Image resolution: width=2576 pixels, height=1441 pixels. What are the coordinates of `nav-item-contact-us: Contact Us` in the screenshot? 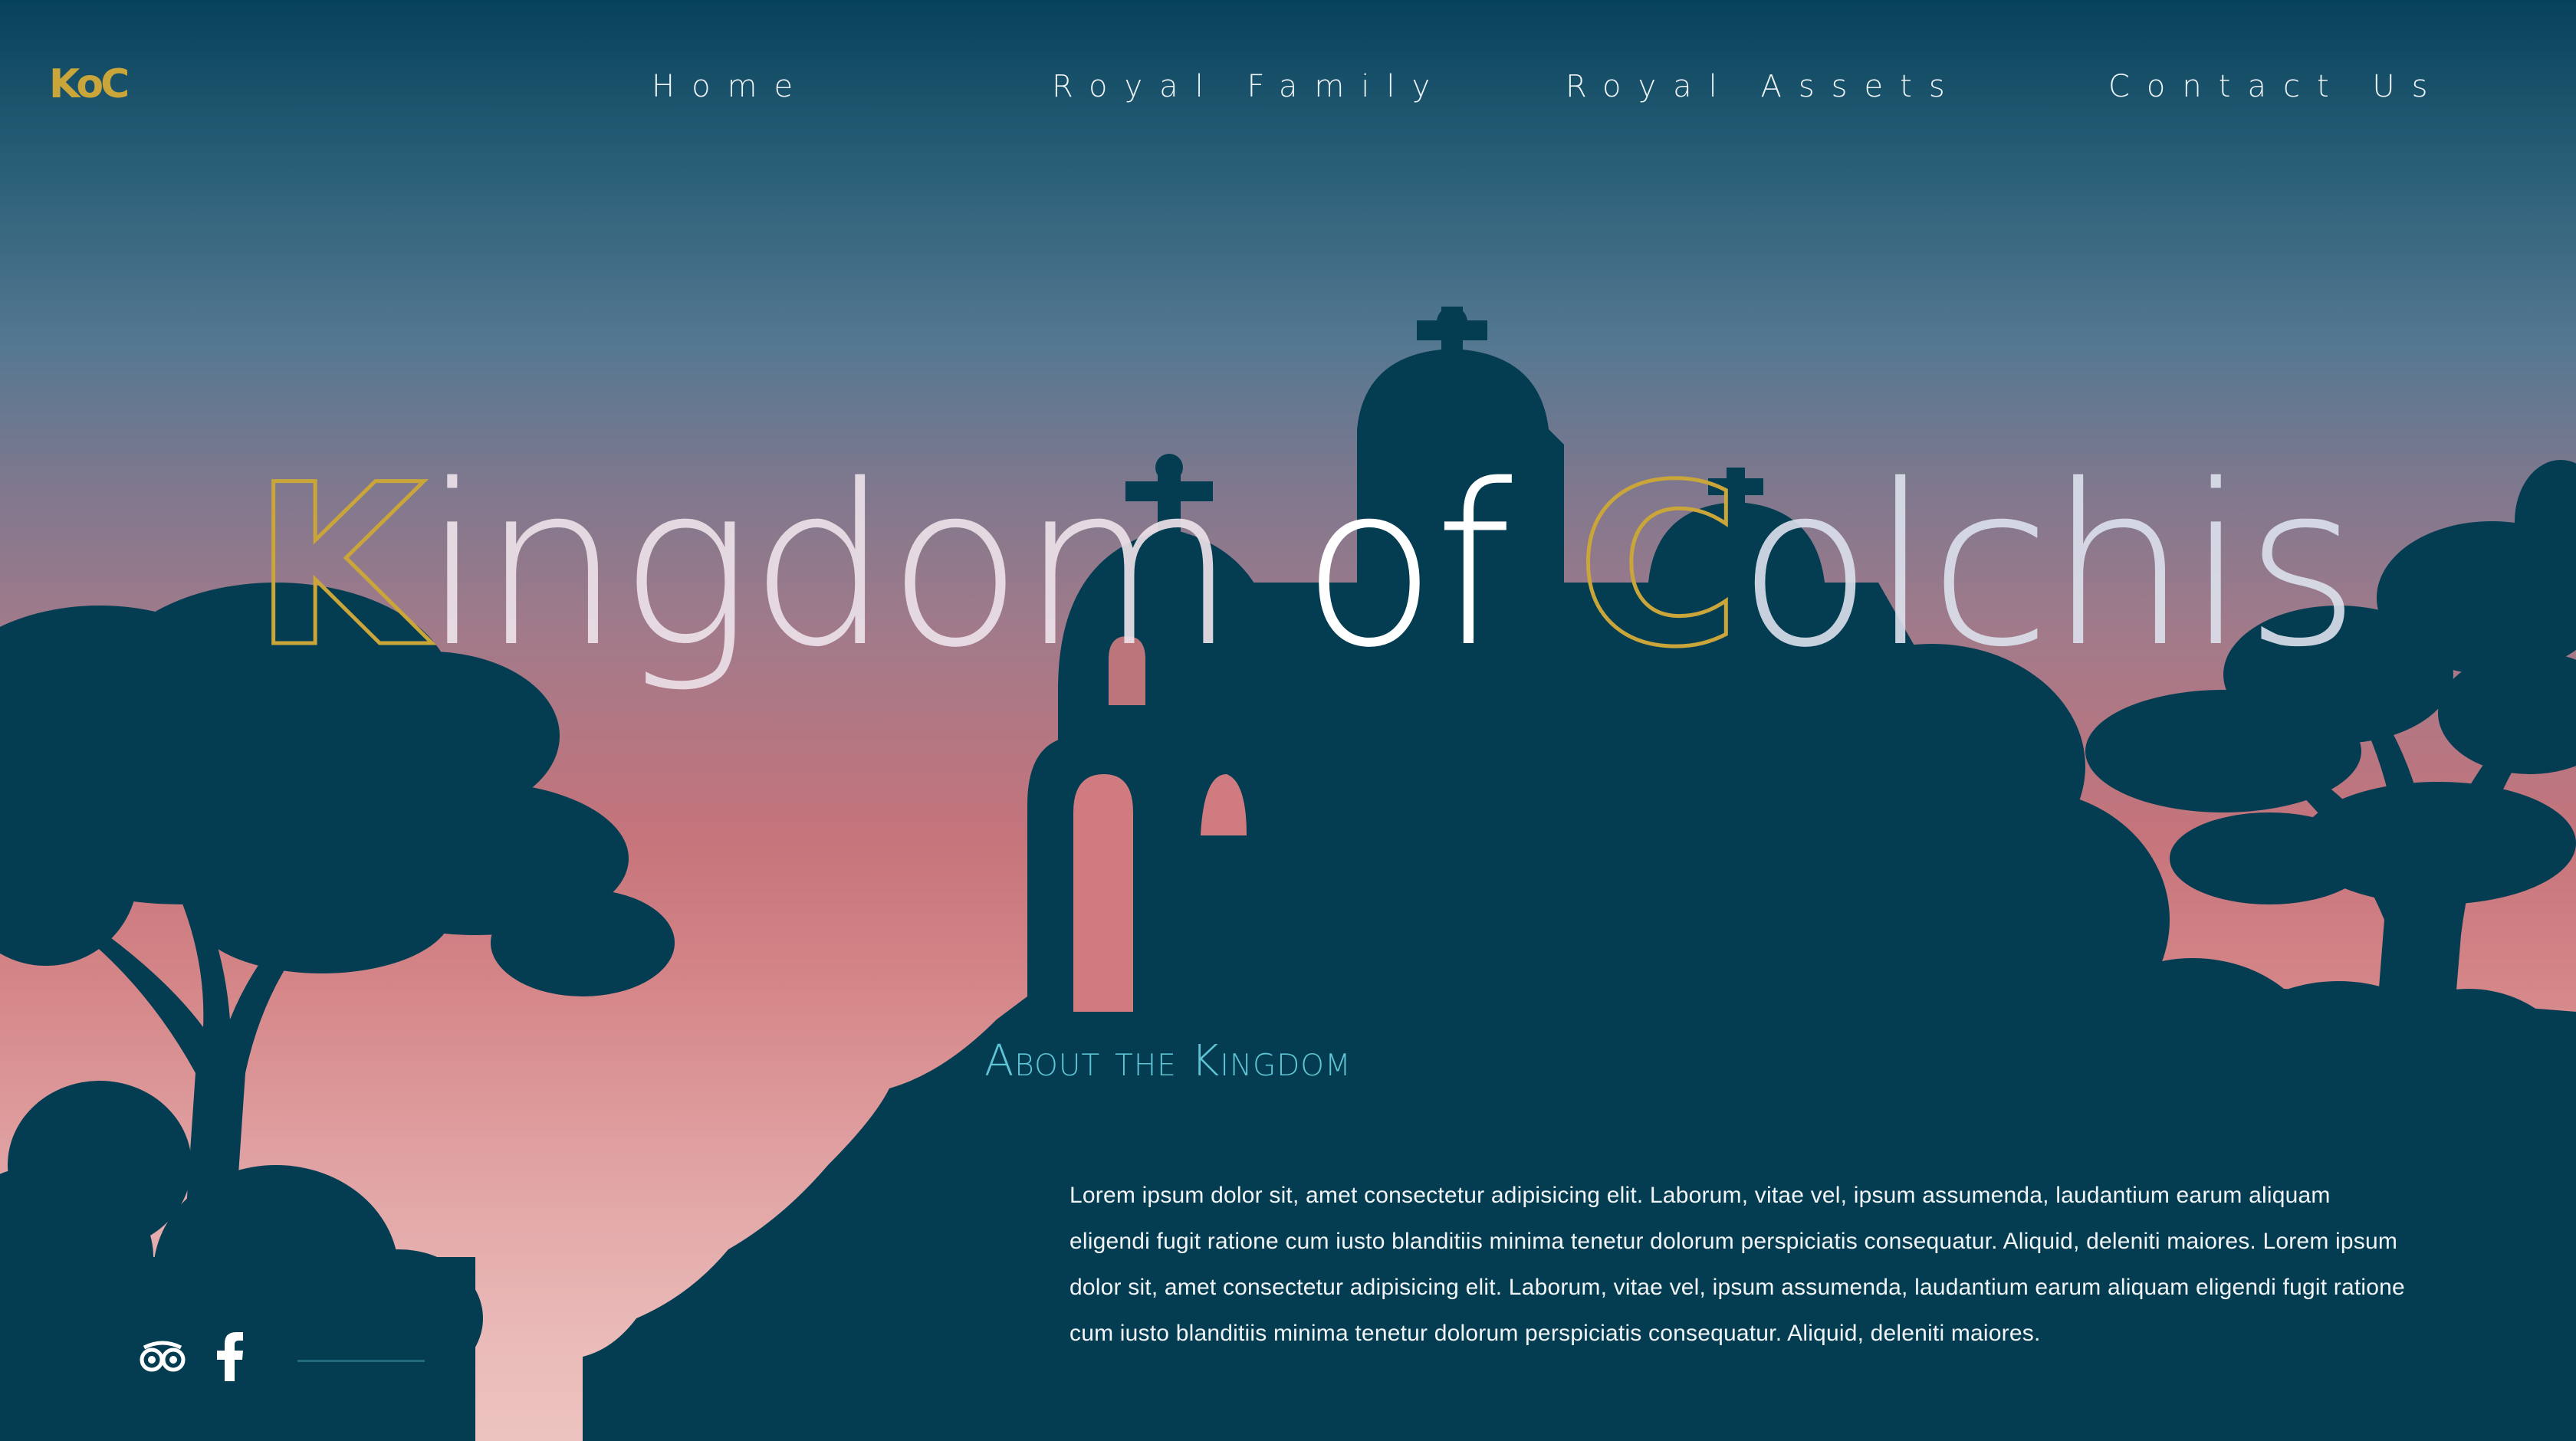 It's located at (2276, 86).